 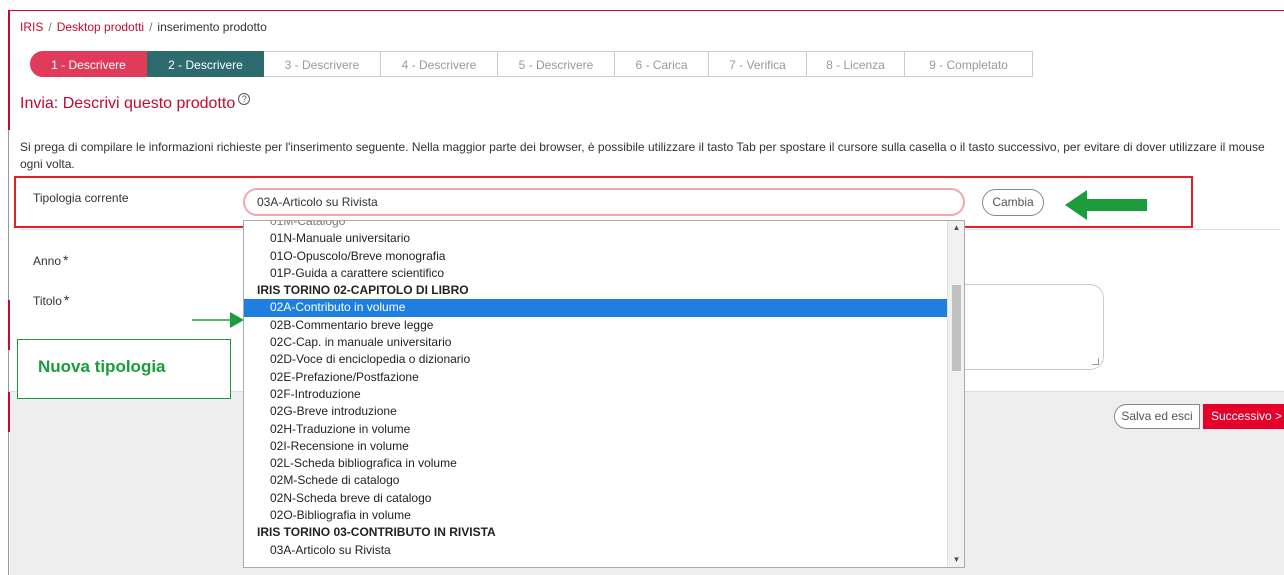 I want to click on dropdown-option: 02H-Traduzione in volume, so click(x=595, y=429).